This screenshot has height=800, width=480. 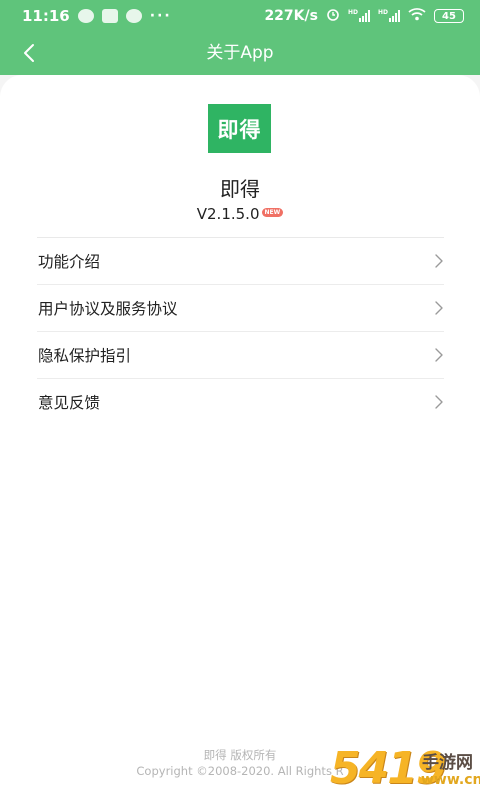 What do you see at coordinates (240, 261) in the screenshot?
I see `menu-item-feature-intro: 功能介绍` at bounding box center [240, 261].